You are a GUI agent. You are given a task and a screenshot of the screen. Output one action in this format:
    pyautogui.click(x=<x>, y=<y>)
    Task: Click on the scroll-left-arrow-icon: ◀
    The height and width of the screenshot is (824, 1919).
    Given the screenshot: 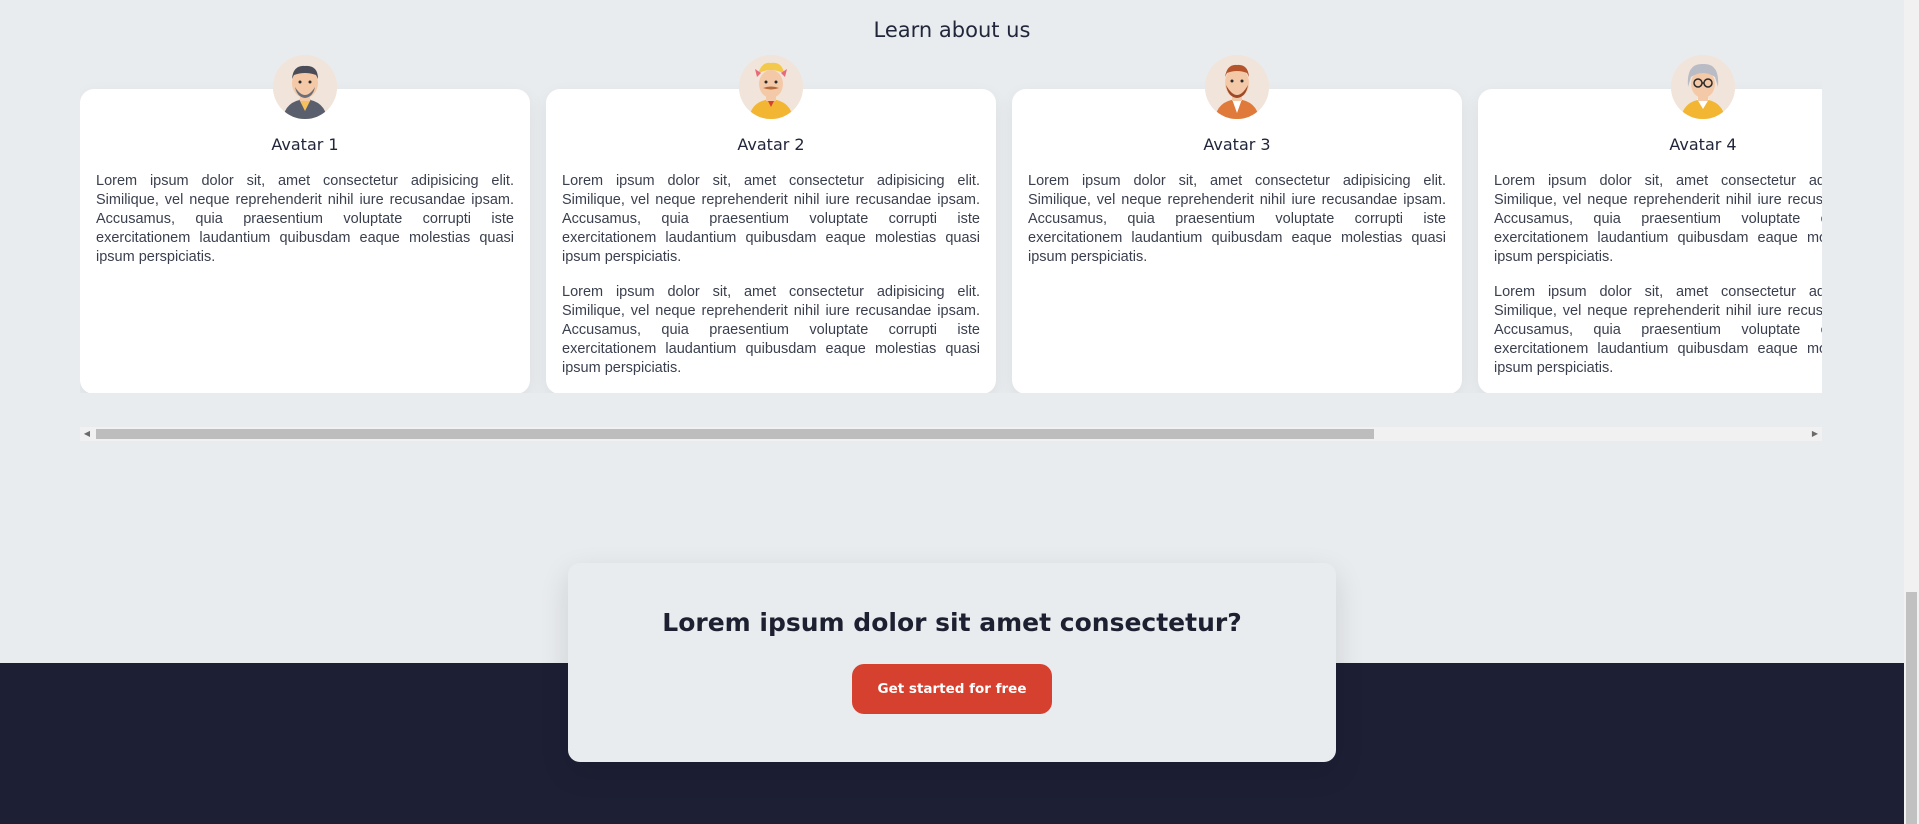 What is the action you would take?
    pyautogui.click(x=87, y=434)
    